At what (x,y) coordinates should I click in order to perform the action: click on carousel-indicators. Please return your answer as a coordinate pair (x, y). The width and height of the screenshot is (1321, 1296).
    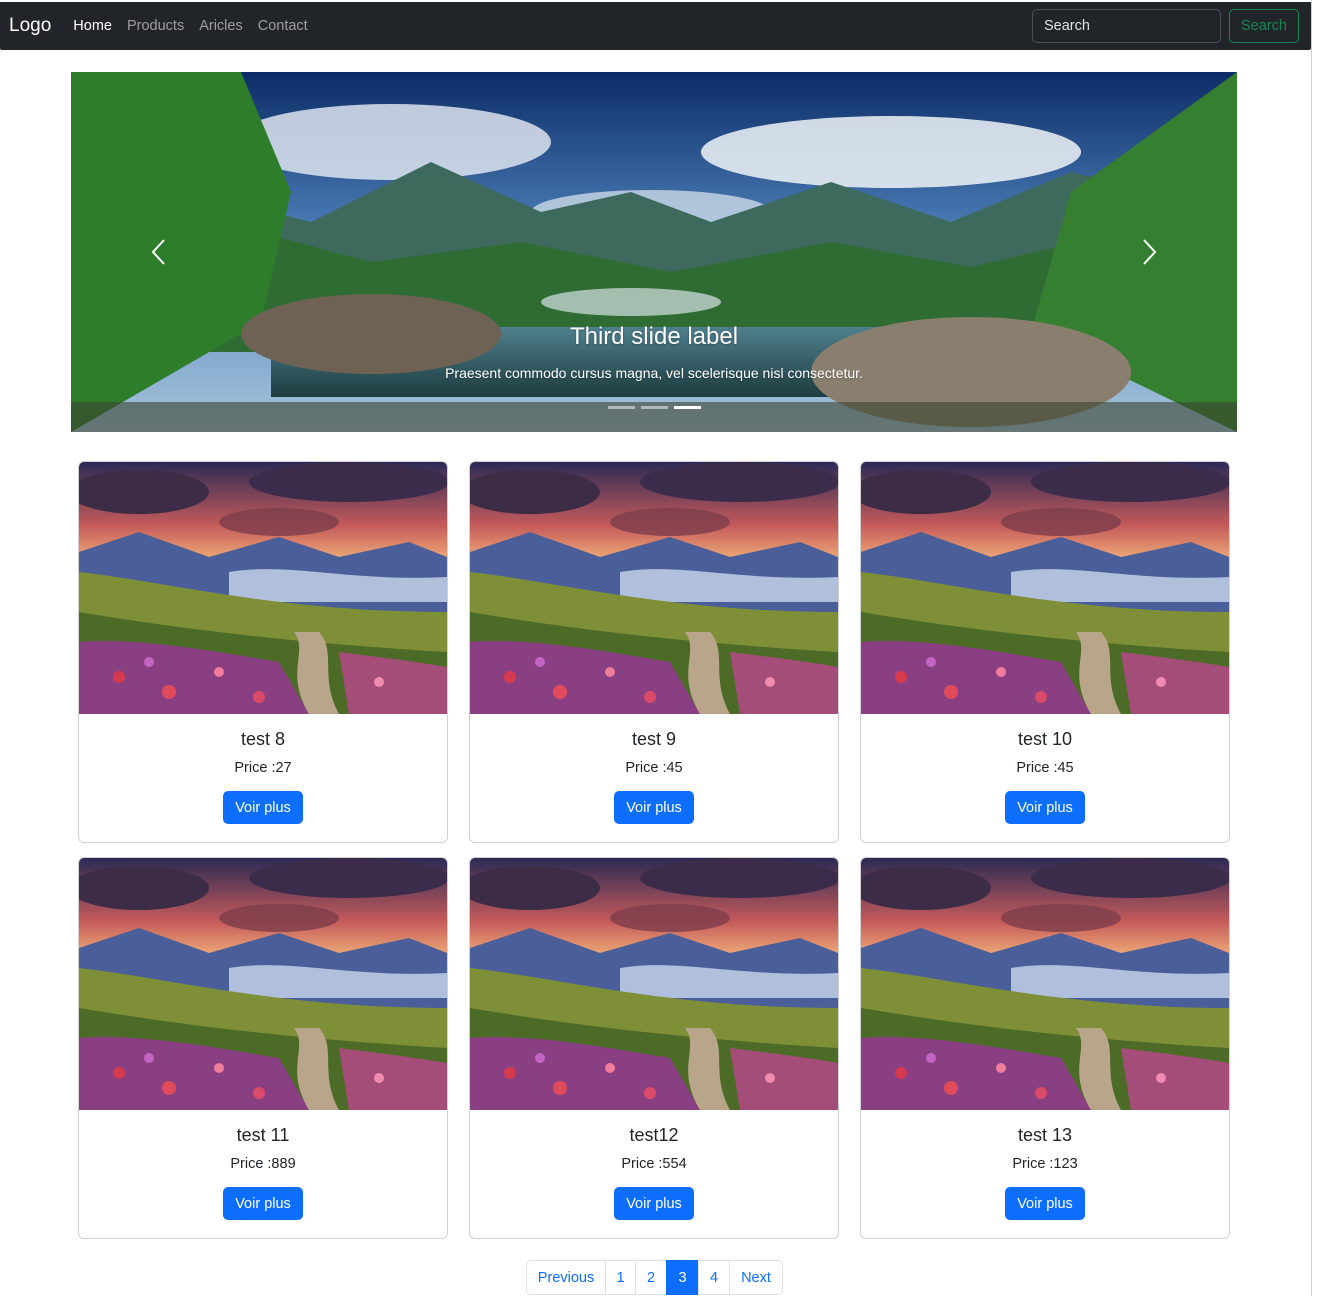
    Looking at the image, I should click on (654, 407).